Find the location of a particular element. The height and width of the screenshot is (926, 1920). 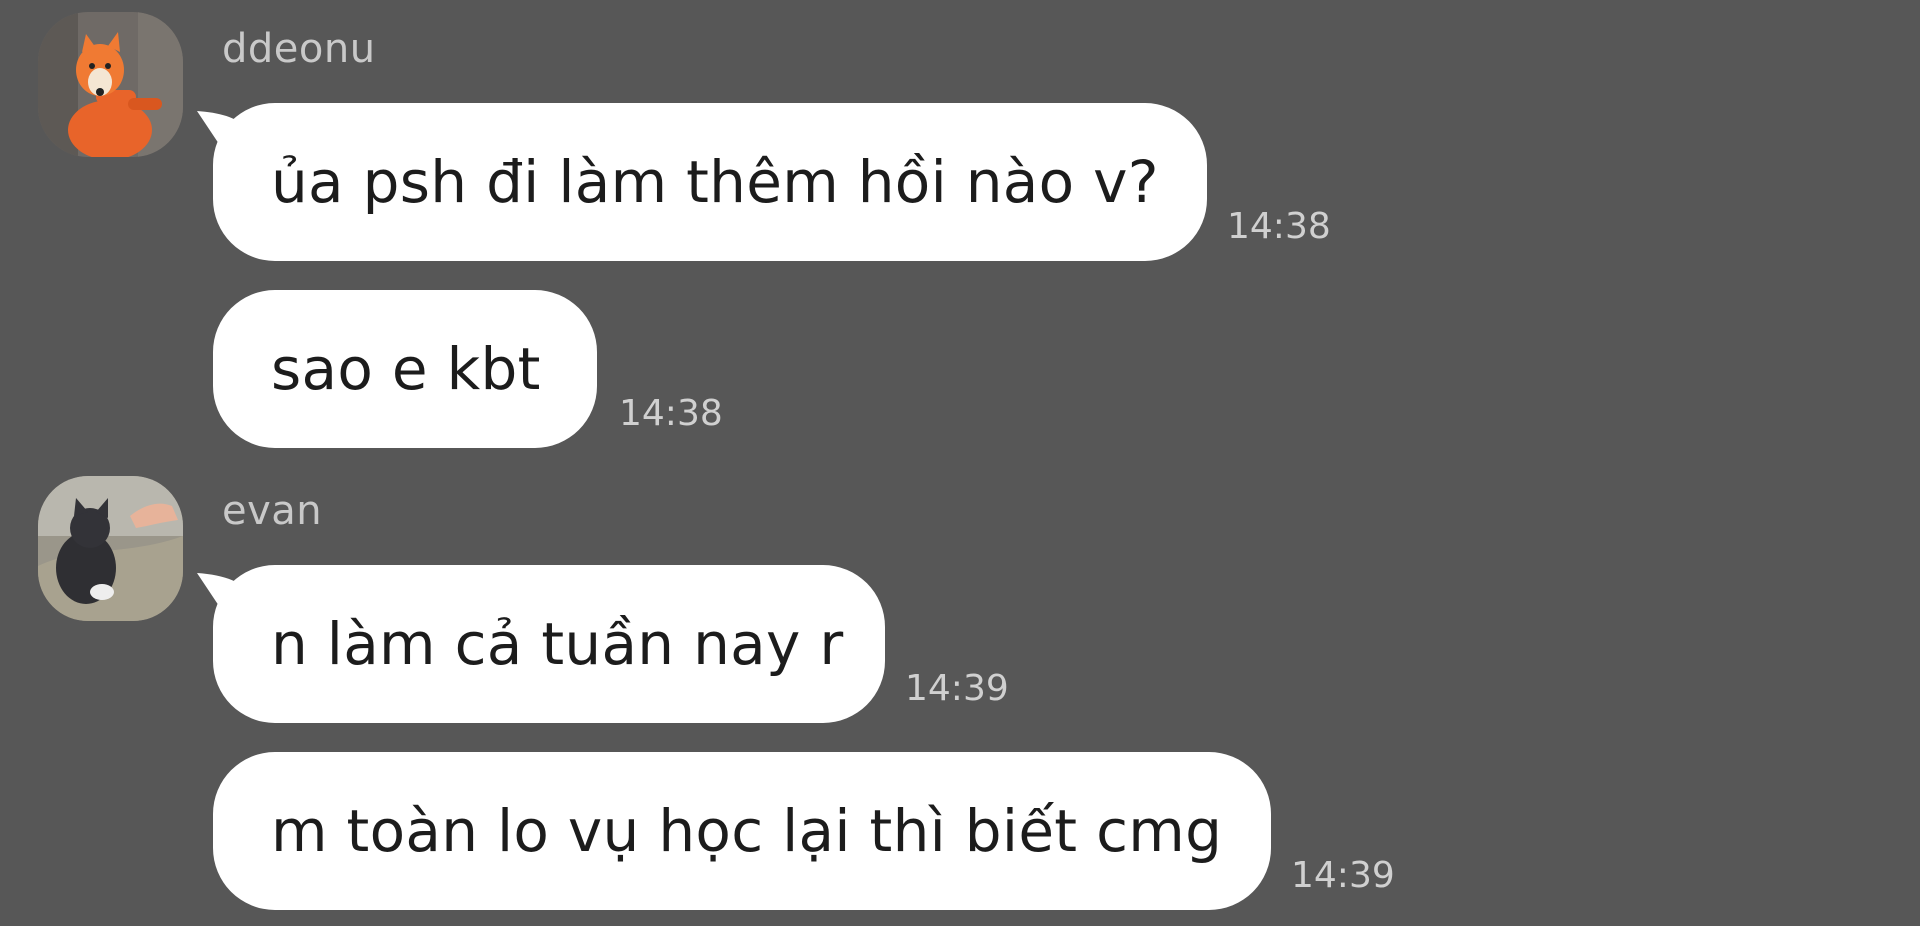

message-bubble: n làm cả tuần nay r is located at coordinates (549, 644).